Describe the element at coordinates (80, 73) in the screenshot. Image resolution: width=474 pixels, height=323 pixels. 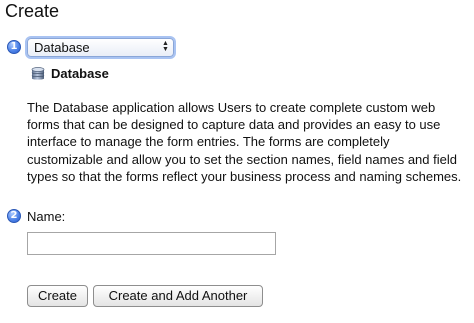
I see `application-name: Database` at that location.